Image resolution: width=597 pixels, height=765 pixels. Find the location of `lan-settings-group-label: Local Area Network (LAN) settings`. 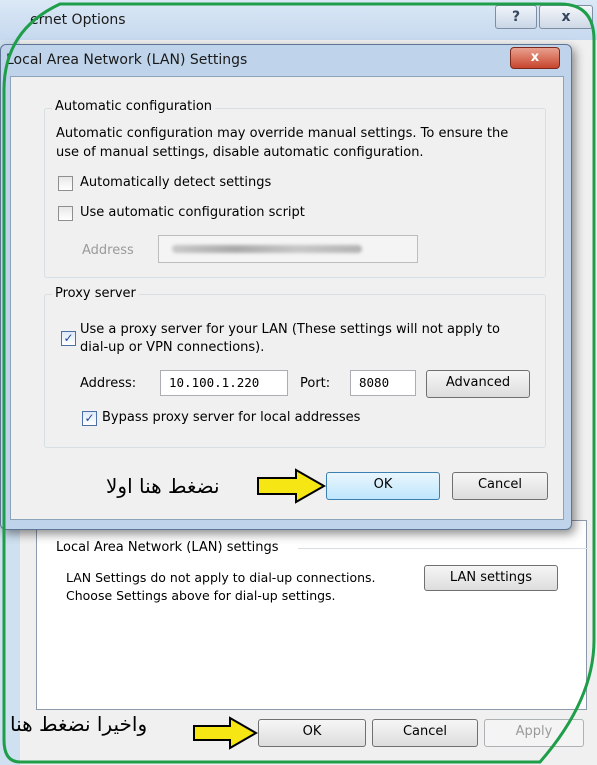

lan-settings-group-label: Local Area Network (LAN) settings is located at coordinates (167, 547).